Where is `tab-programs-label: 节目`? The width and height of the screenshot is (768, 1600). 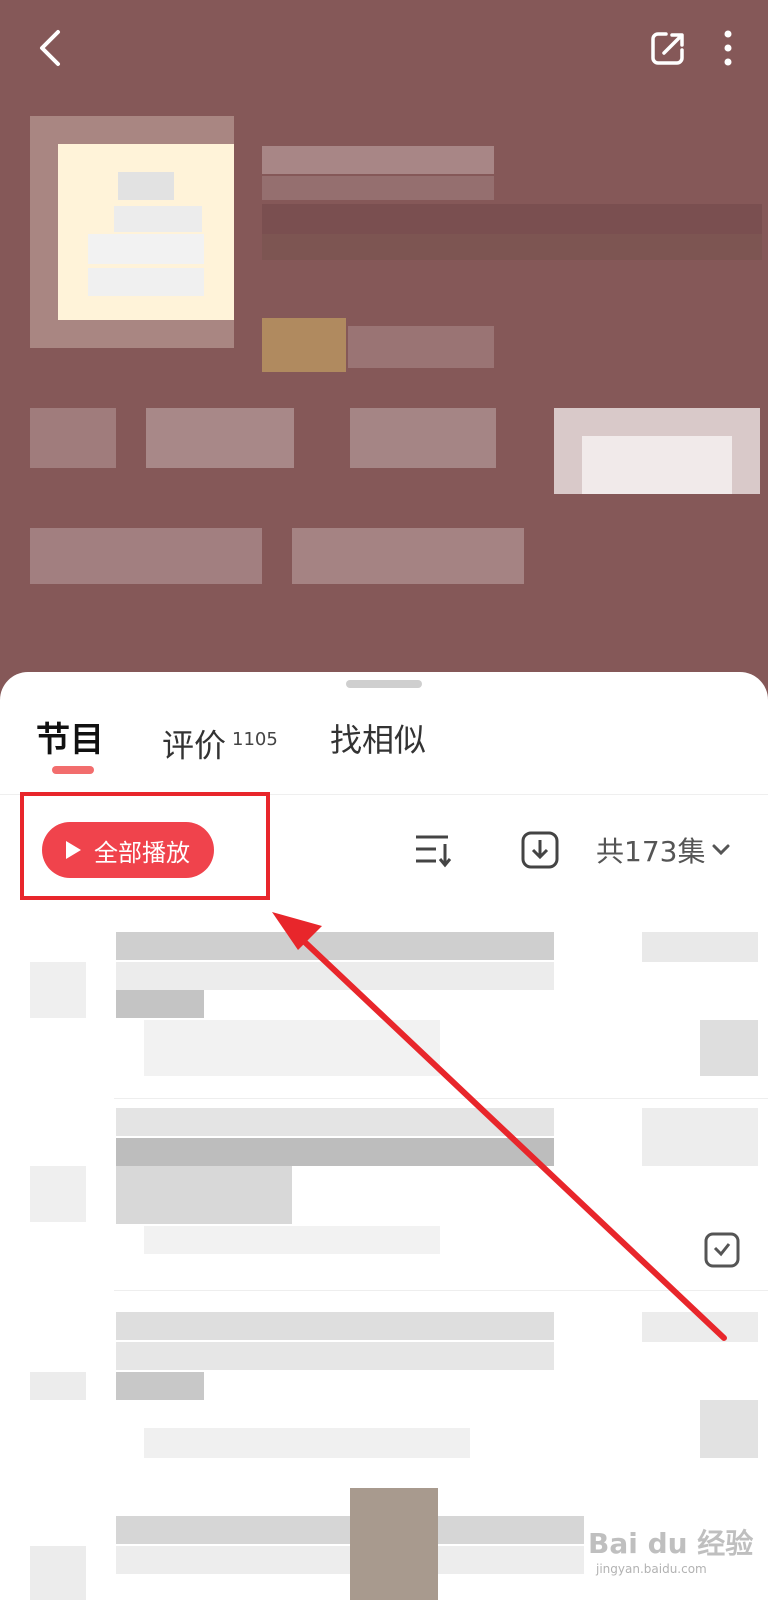
tab-programs-label: 节目 is located at coordinates (70, 740).